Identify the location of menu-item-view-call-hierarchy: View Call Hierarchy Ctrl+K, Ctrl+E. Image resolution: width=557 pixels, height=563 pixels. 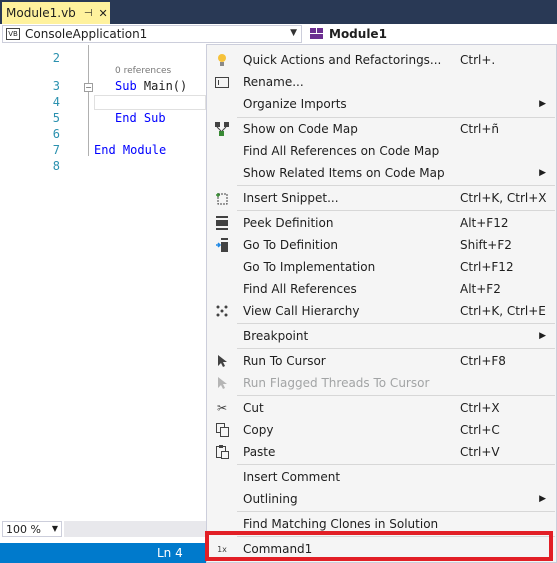
(381, 311).